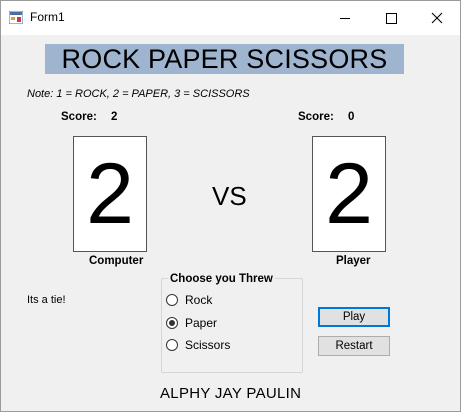  I want to click on game-title: ROCK PAPER SCISSORS, so click(224, 59).